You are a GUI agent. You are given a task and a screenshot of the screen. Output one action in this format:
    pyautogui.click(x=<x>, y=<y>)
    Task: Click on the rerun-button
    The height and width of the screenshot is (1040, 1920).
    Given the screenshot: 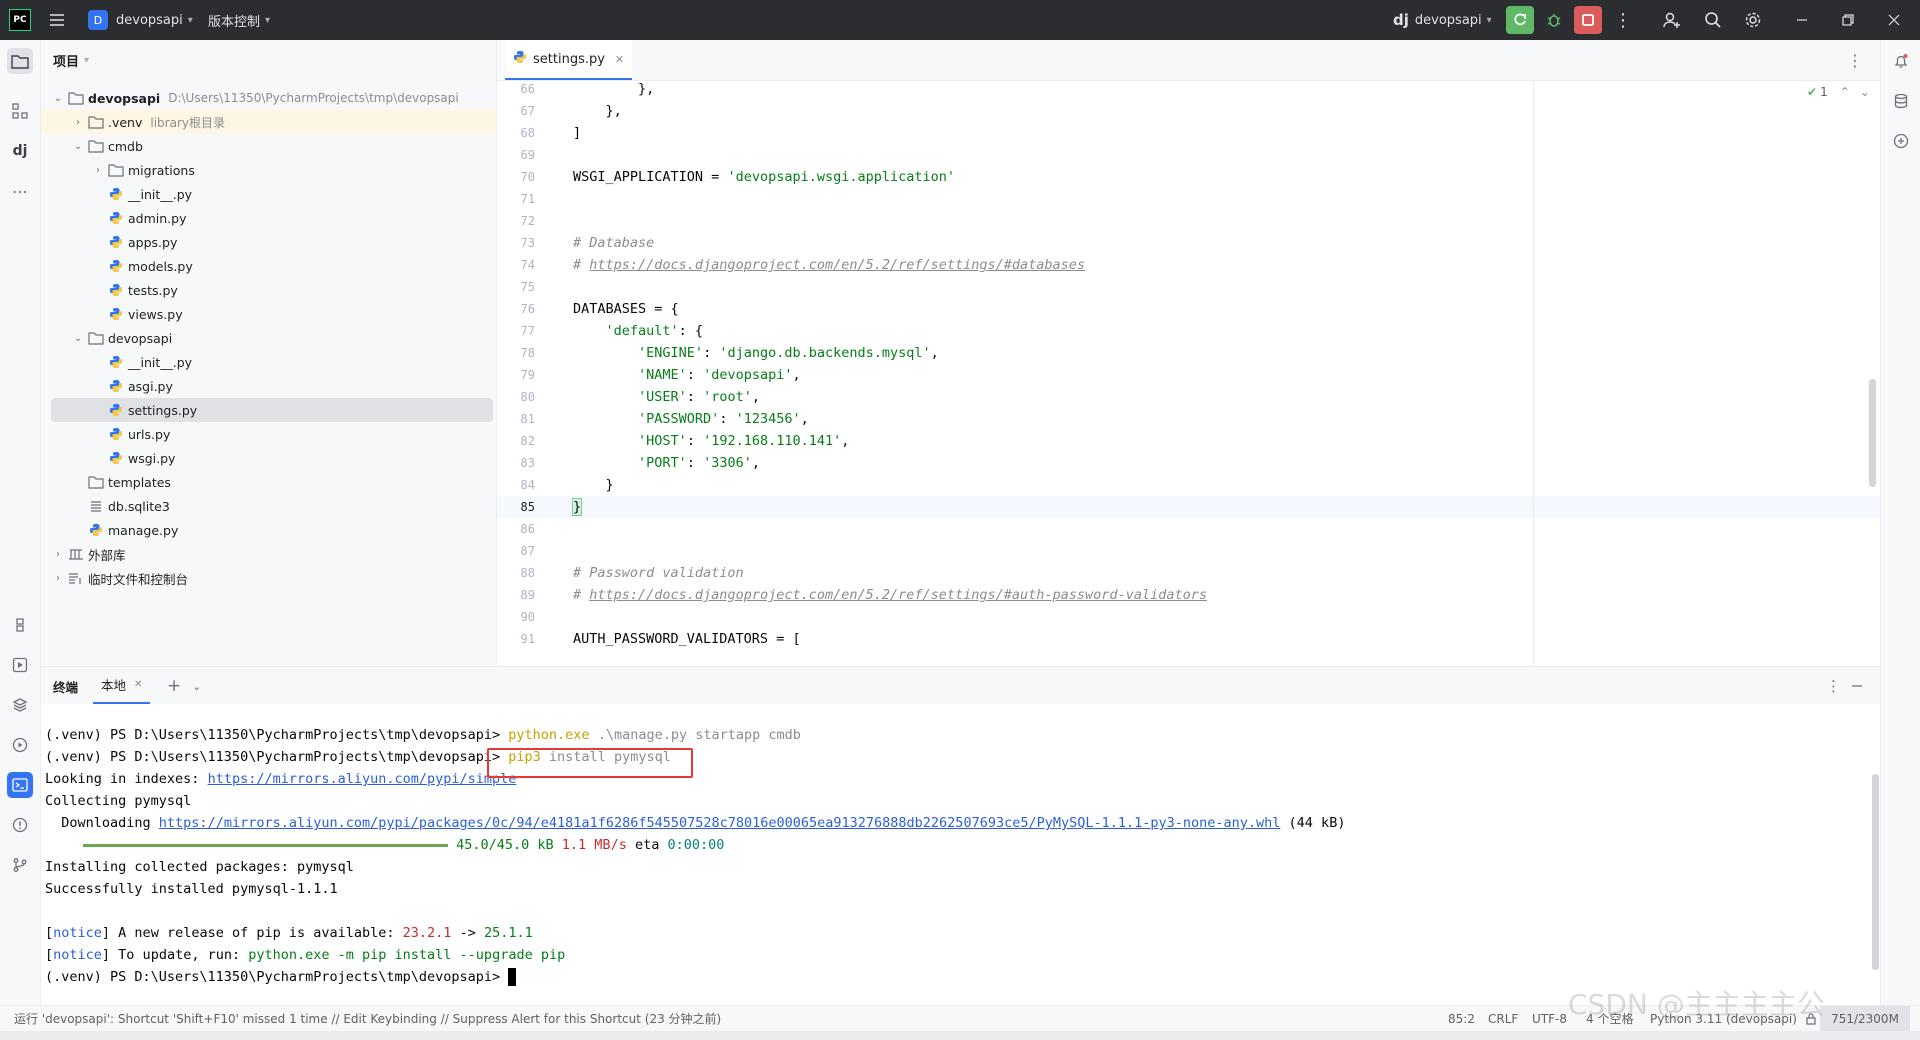 What is the action you would take?
    pyautogui.click(x=1520, y=20)
    